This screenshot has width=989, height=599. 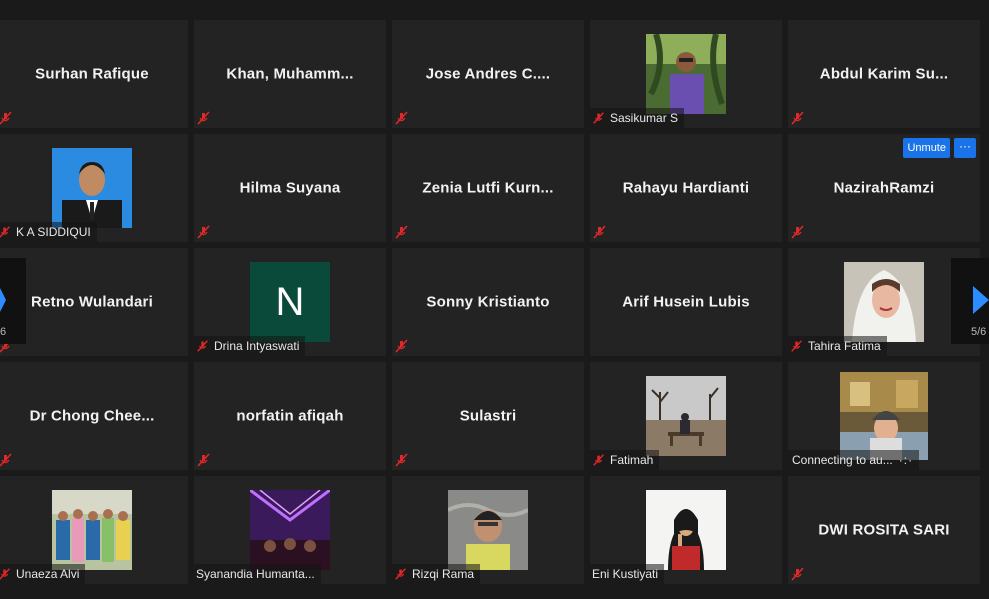 I want to click on participant-tile: Unaeza Alvi, so click(x=94, y=530).